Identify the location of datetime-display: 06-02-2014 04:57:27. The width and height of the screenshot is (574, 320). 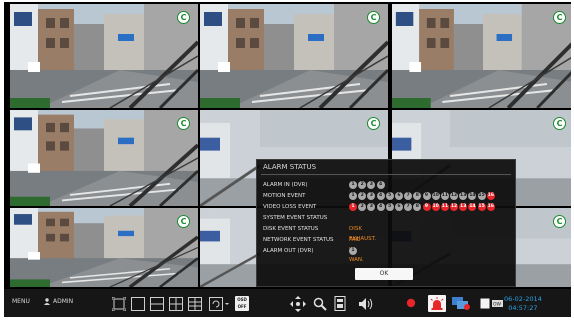
(523, 304).